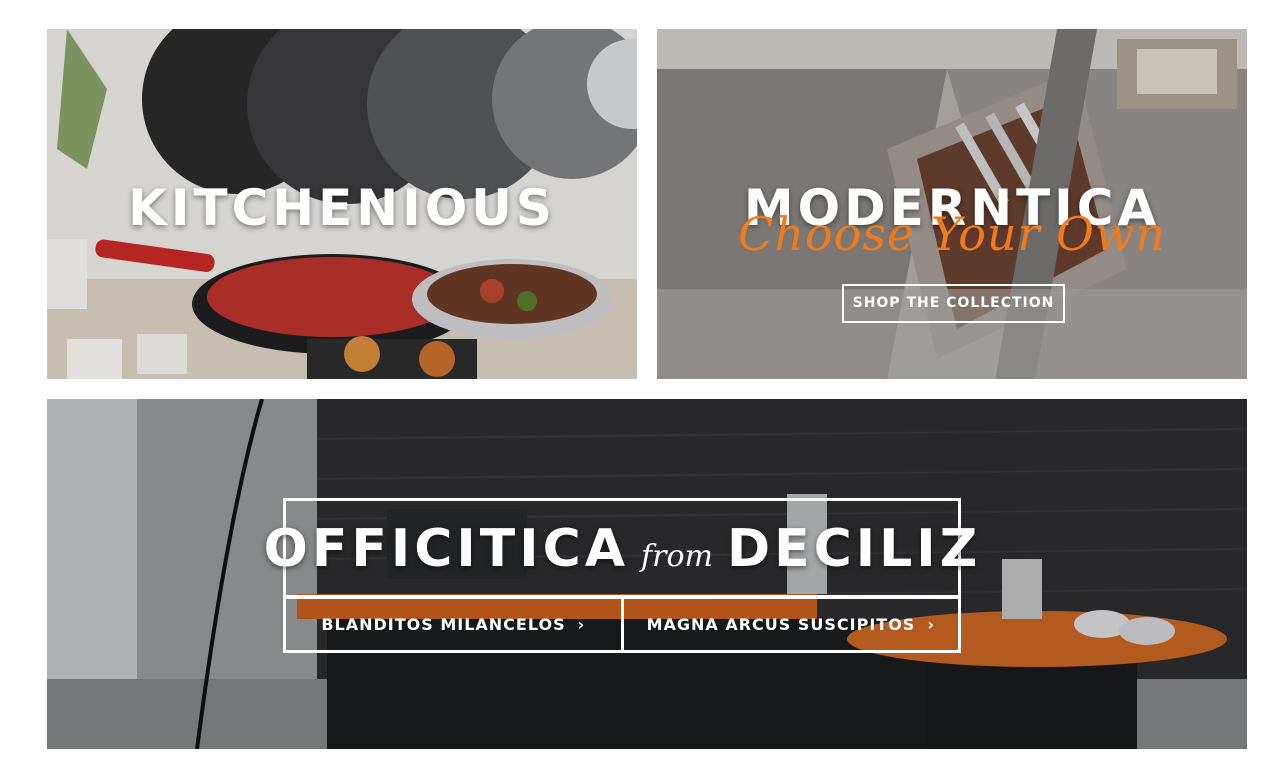 The image size is (1273, 762). I want to click on magna-arcus-suscipitos-link: MAGNA ARCUS SUSCIPITOS ›, so click(789, 624).